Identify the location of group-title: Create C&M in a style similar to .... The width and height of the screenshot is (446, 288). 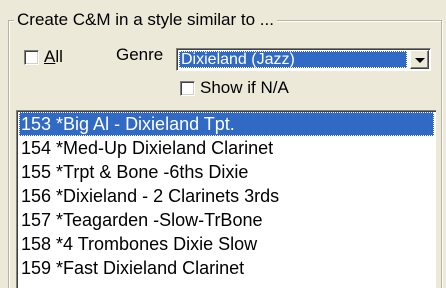
(145, 20).